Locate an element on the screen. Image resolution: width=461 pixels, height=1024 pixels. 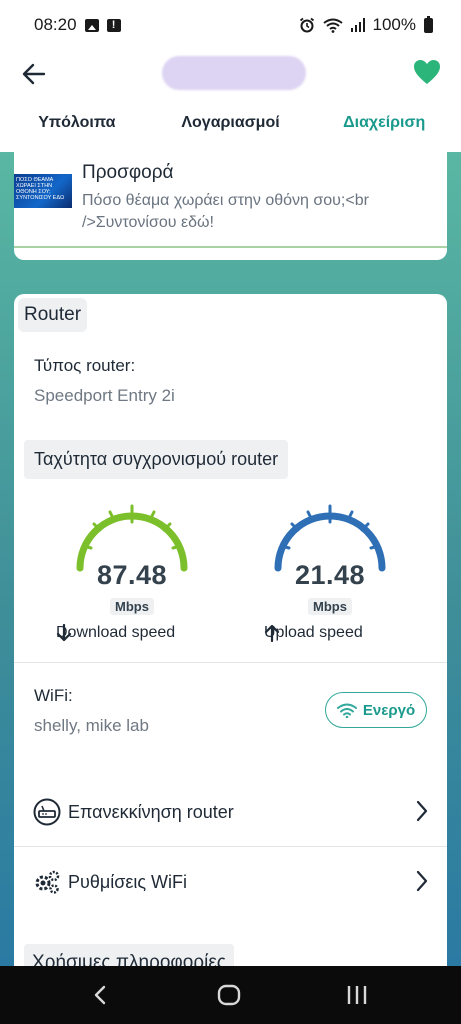
restart-router-row: Επανεκκίνηση router is located at coordinates (230, 812).